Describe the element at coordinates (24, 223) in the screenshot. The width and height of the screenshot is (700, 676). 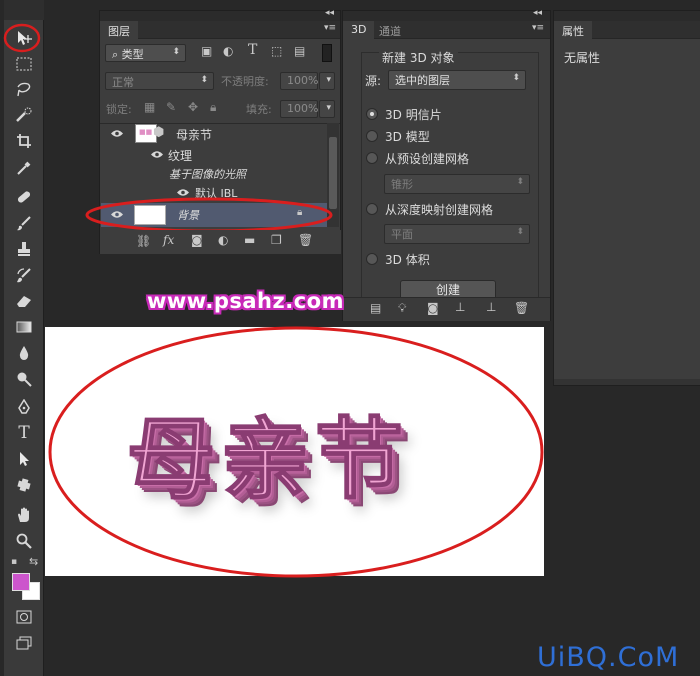
I see `brush-icon` at that location.